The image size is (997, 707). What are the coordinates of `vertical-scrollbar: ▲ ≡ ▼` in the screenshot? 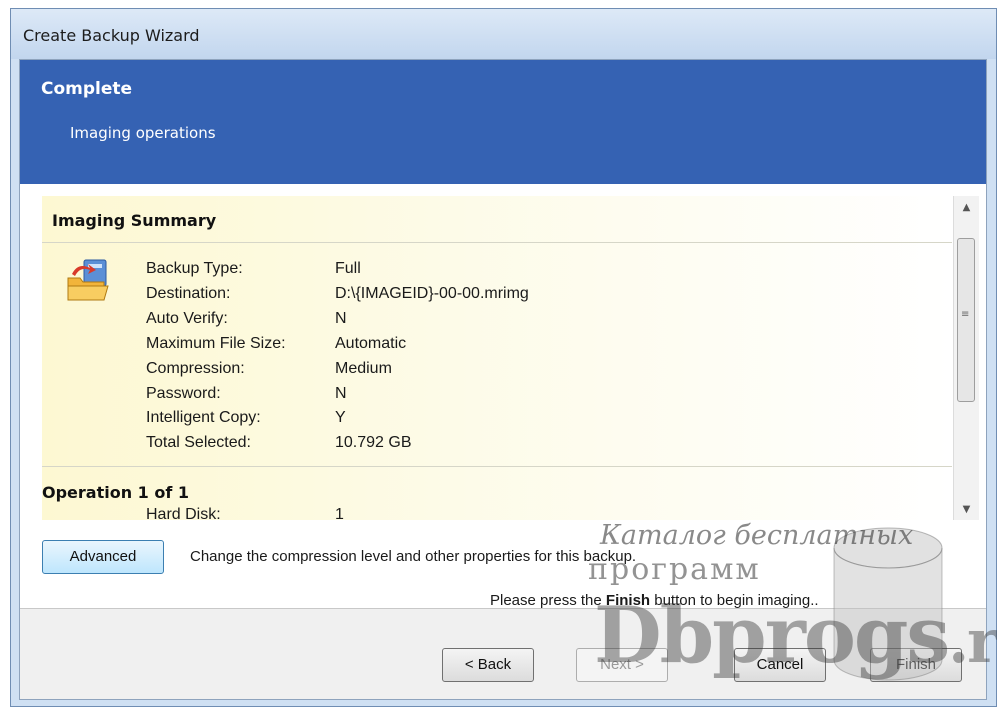 It's located at (966, 358).